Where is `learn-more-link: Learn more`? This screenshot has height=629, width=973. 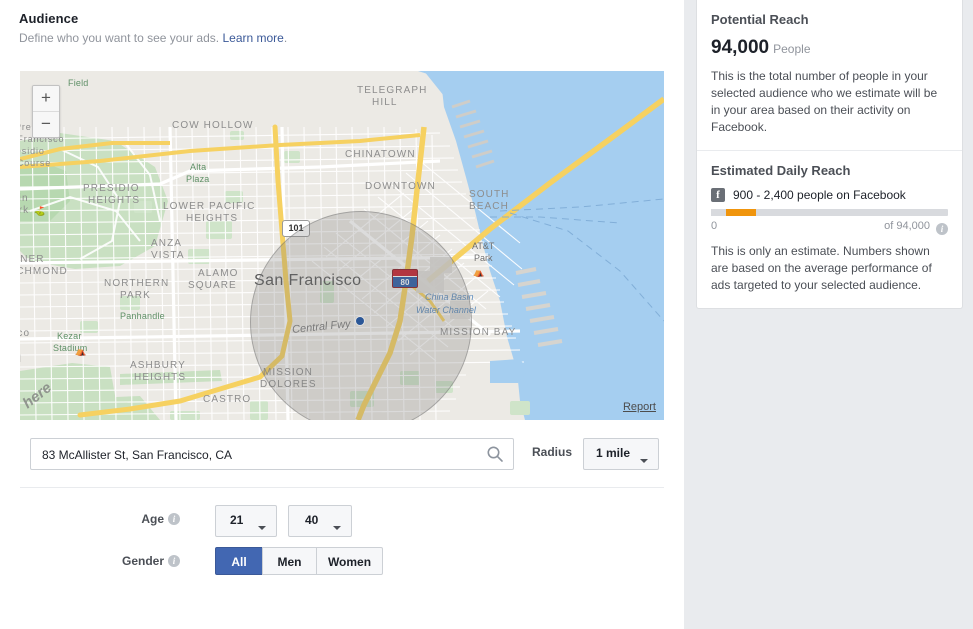
learn-more-link: Learn more is located at coordinates (252, 38).